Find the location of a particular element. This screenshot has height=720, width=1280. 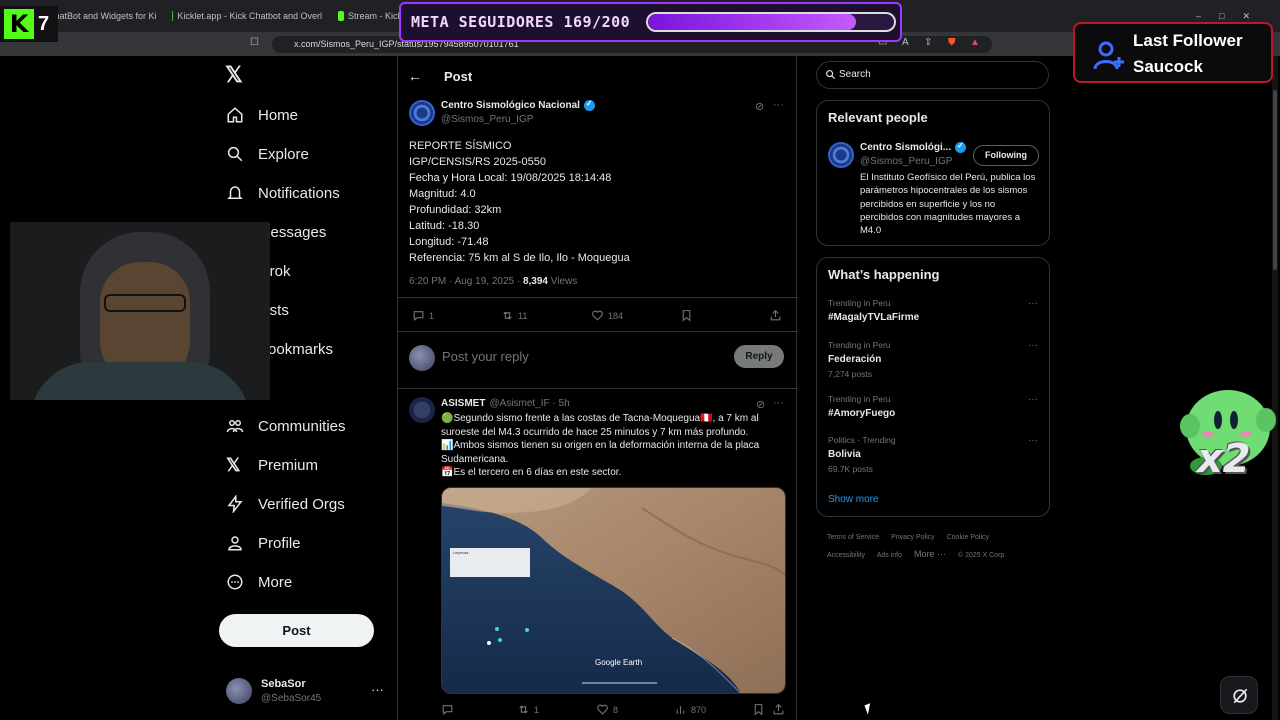

translate-icon: A is located at coordinates (905, 42).